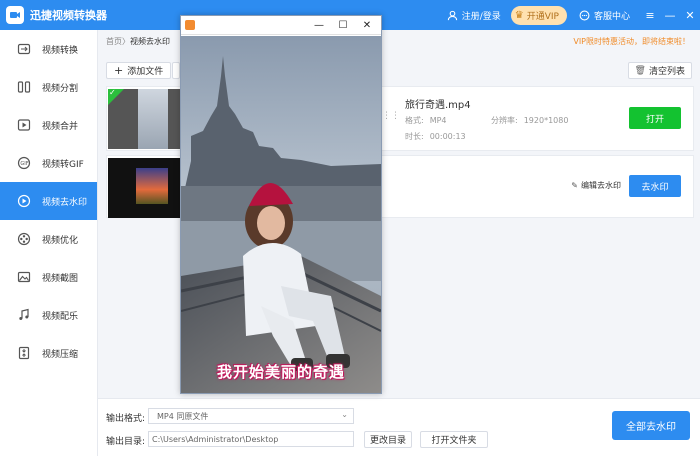  I want to click on add-file-button: + 添加文件, so click(139, 70).